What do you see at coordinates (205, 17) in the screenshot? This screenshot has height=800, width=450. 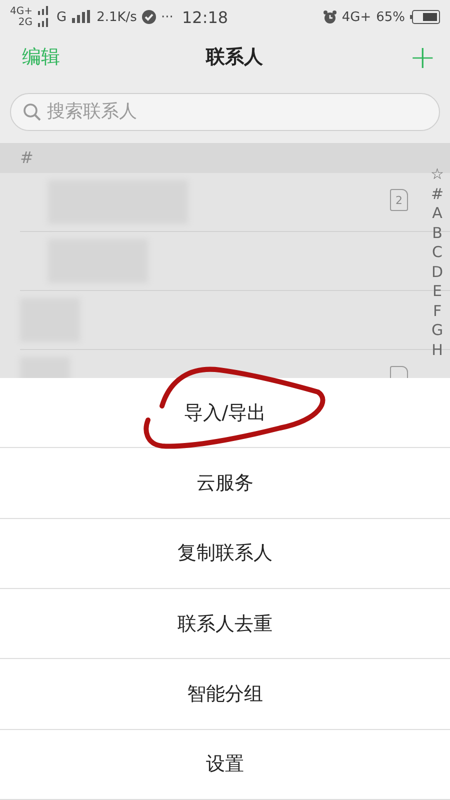 I see `clock: 12:18` at bounding box center [205, 17].